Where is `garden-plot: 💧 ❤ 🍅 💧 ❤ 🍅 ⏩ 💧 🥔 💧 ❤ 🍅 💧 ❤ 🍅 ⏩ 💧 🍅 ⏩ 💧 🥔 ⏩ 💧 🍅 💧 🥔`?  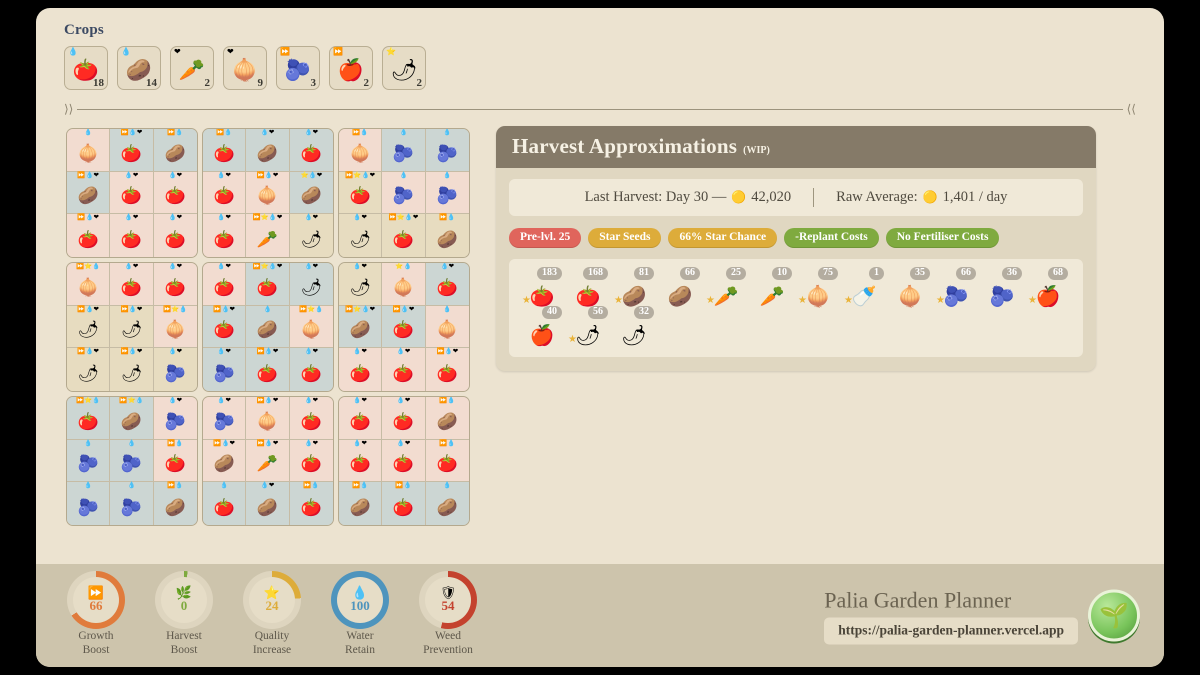
garden-plot: 💧 ❤ 🍅 💧 ❤ 🍅 ⏩ 💧 🥔 💧 ❤ 🍅 💧 ❤ 🍅 ⏩ 💧 🍅 ⏩ 💧 🥔 ⏩ 💧 🍅 💧 🥔 is located at coordinates (404, 461).